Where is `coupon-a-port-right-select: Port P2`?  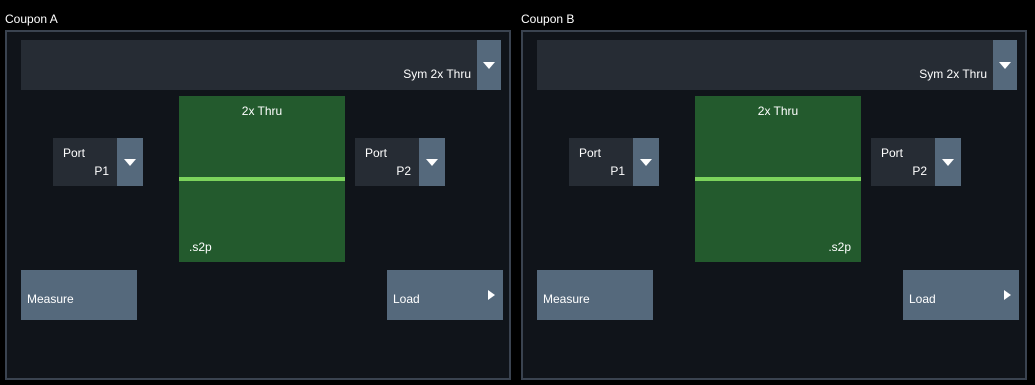 coupon-a-port-right-select: Port P2 is located at coordinates (400, 162).